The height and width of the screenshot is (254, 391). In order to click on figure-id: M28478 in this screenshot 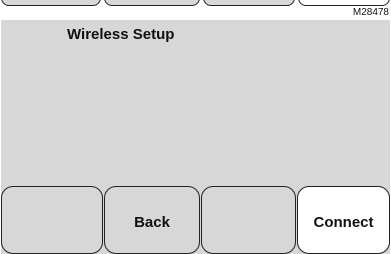, I will do `click(370, 12)`.